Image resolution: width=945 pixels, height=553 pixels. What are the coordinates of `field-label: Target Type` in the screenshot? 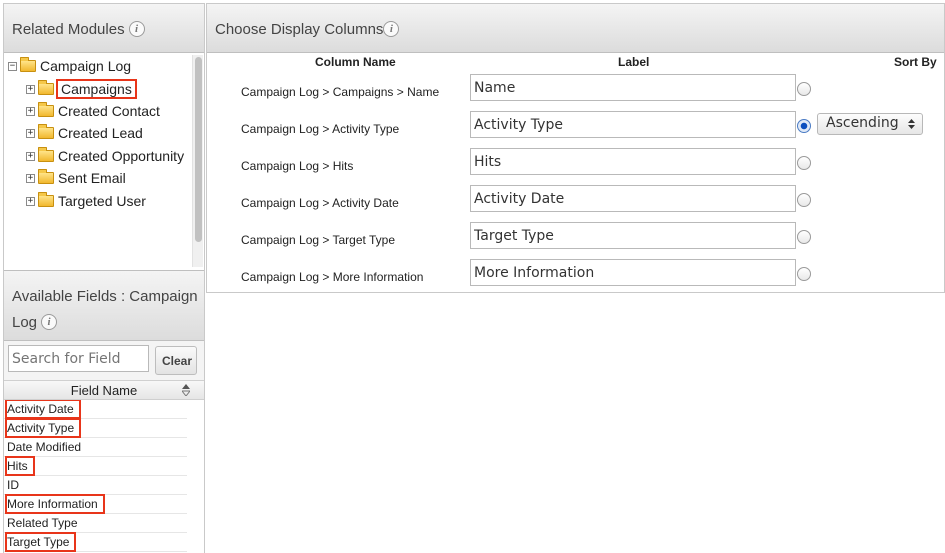 It's located at (40, 542).